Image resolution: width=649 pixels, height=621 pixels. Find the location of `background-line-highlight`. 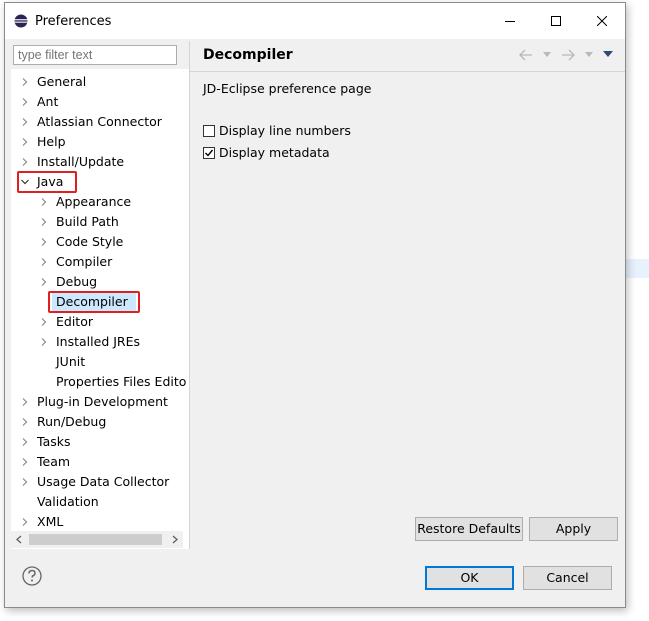

background-line-highlight is located at coordinates (637, 268).